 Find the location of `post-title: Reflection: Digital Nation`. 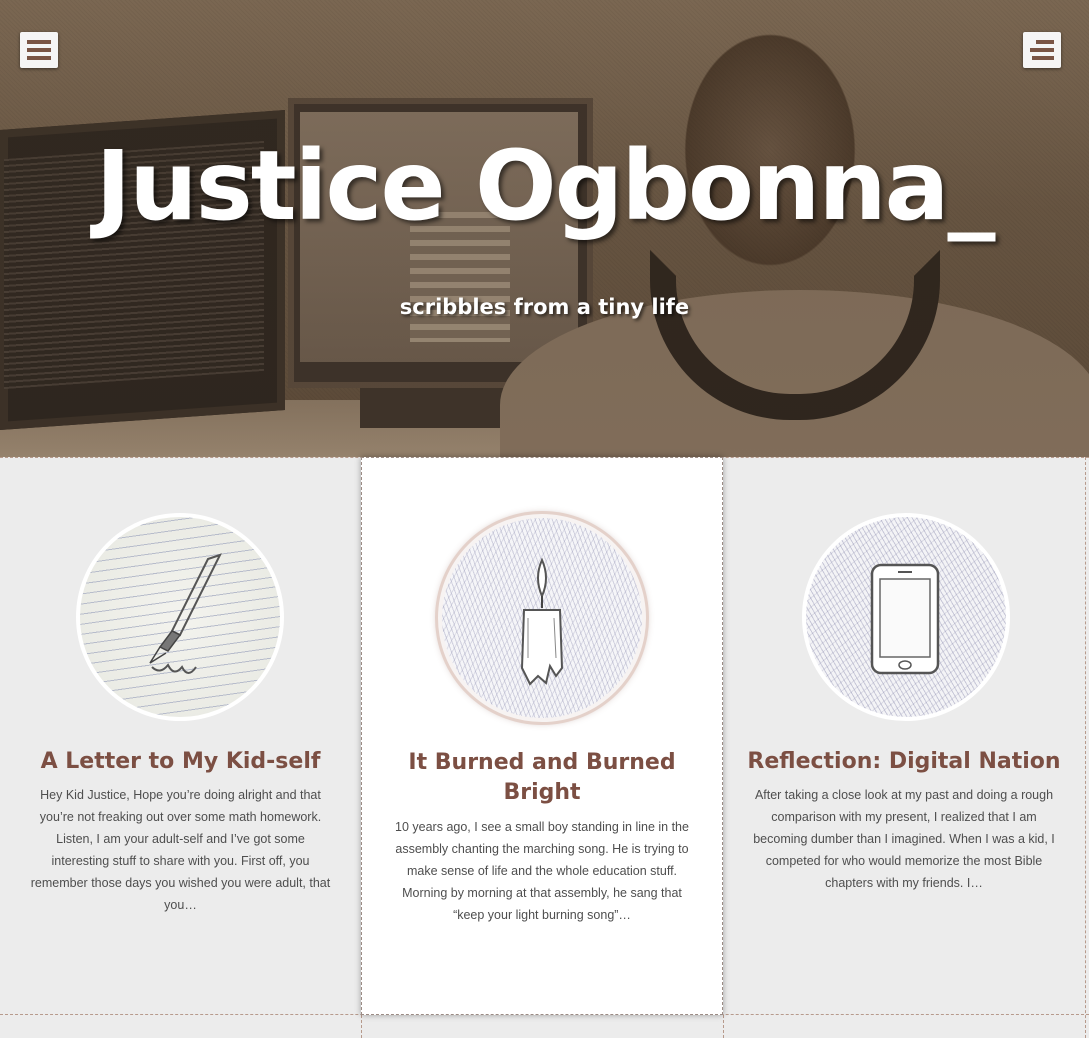

post-title: Reflection: Digital Nation is located at coordinates (904, 762).